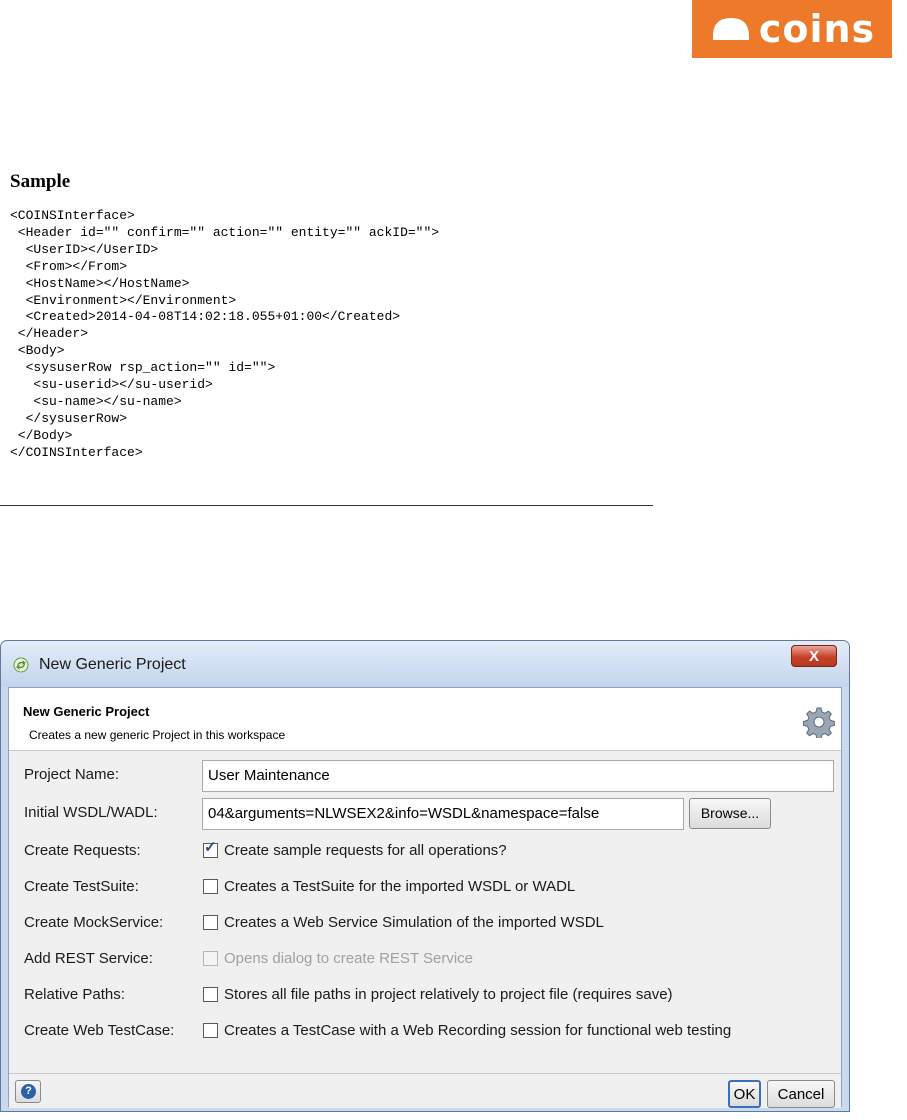 Image resolution: width=907 pixels, height=1120 pixels. What do you see at coordinates (210, 886) in the screenshot?
I see `create-testsuite-checkbox` at bounding box center [210, 886].